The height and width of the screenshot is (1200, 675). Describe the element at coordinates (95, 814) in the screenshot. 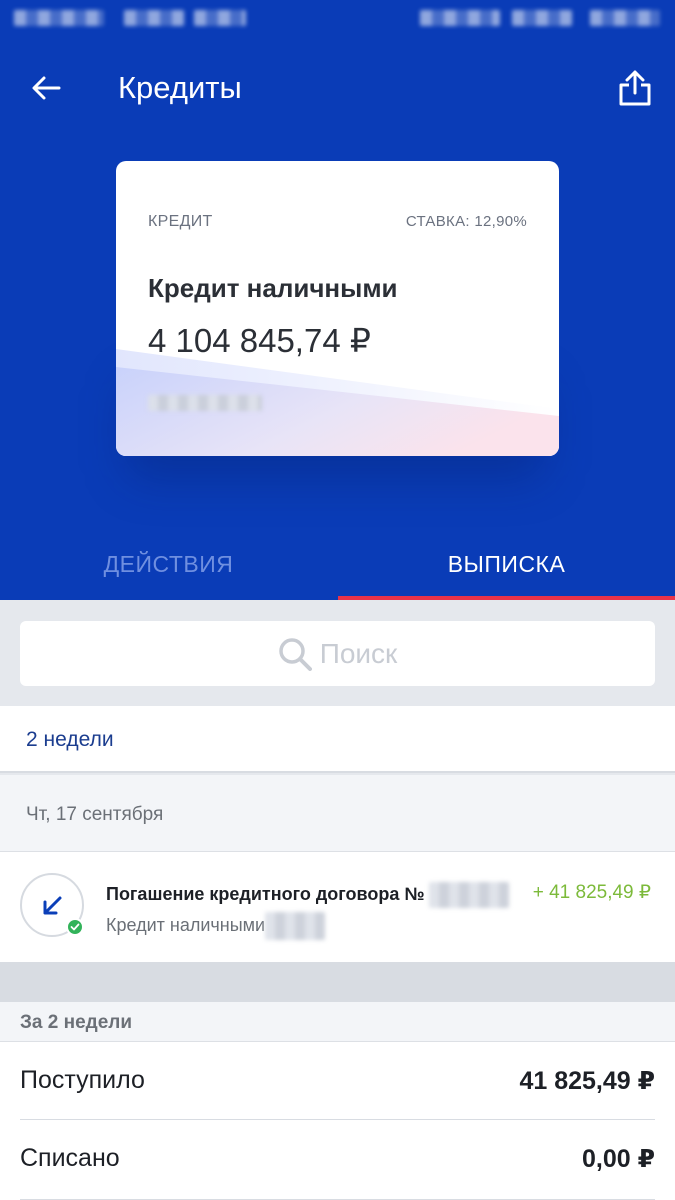

I see `date-label: Чт, 17 сентября` at that location.